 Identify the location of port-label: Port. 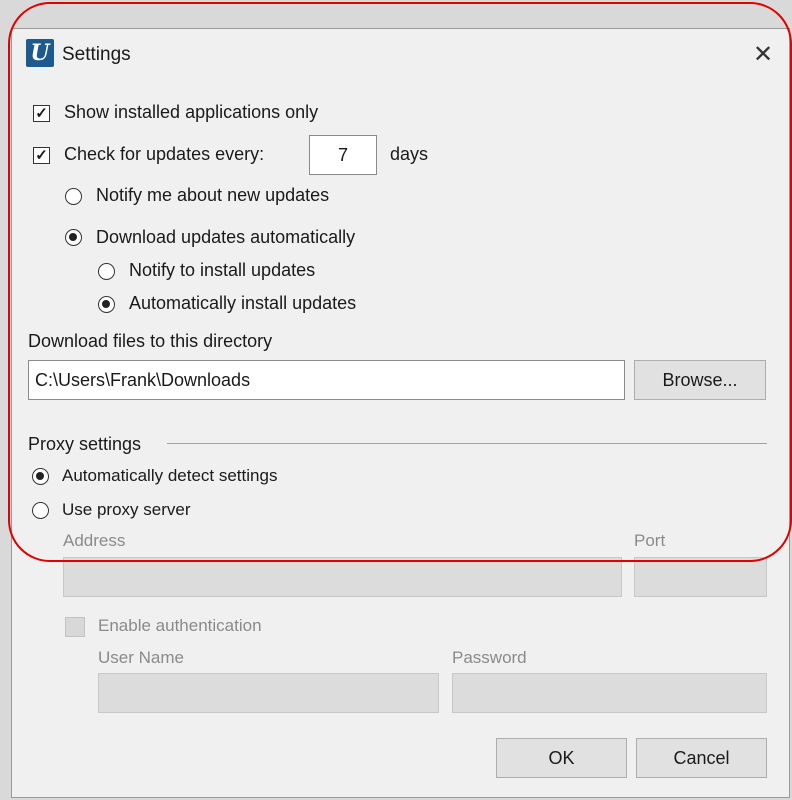
(650, 540).